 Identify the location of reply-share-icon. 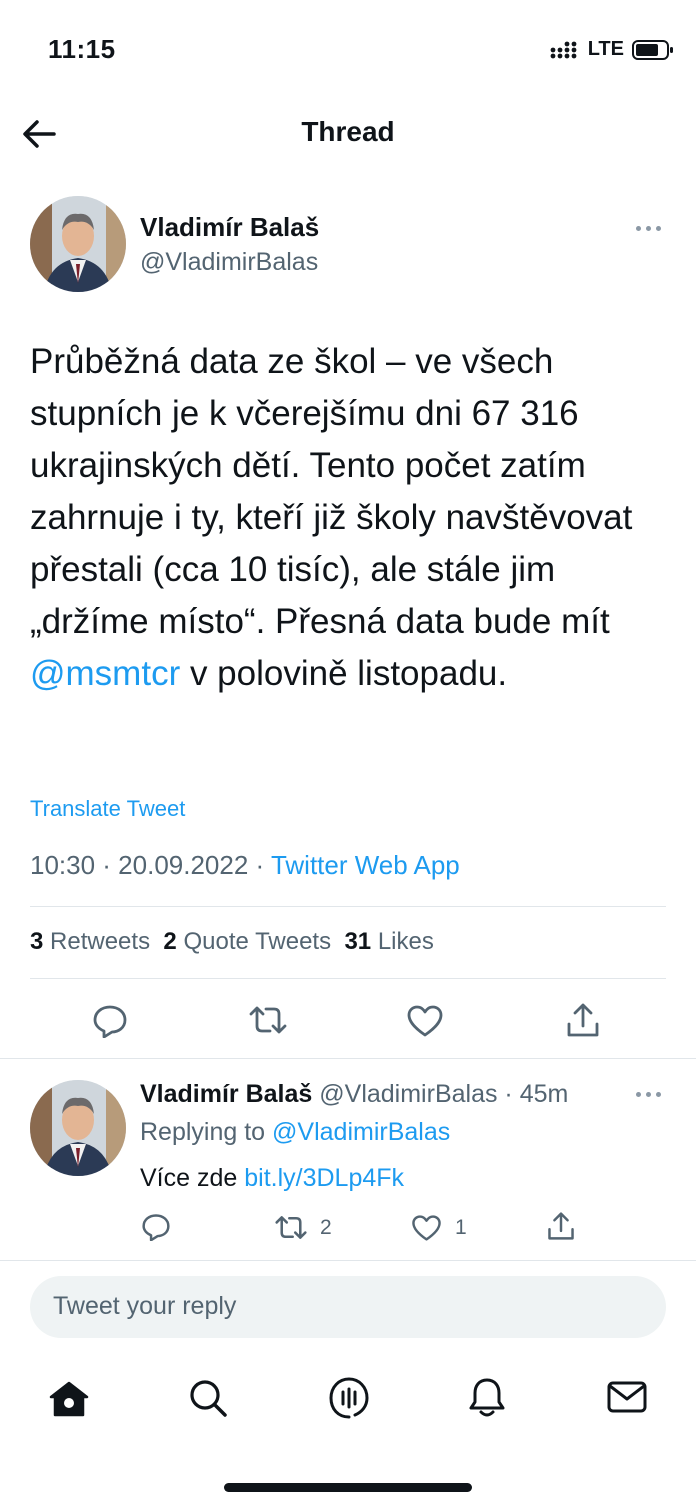
(561, 1226).